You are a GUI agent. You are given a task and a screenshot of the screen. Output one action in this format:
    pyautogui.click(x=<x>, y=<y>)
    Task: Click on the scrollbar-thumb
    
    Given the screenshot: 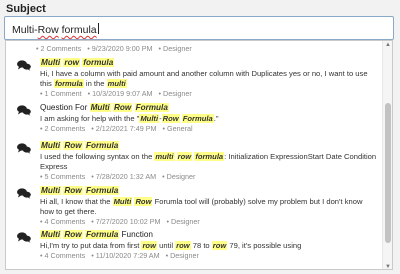 What is the action you would take?
    pyautogui.click(x=388, y=173)
    